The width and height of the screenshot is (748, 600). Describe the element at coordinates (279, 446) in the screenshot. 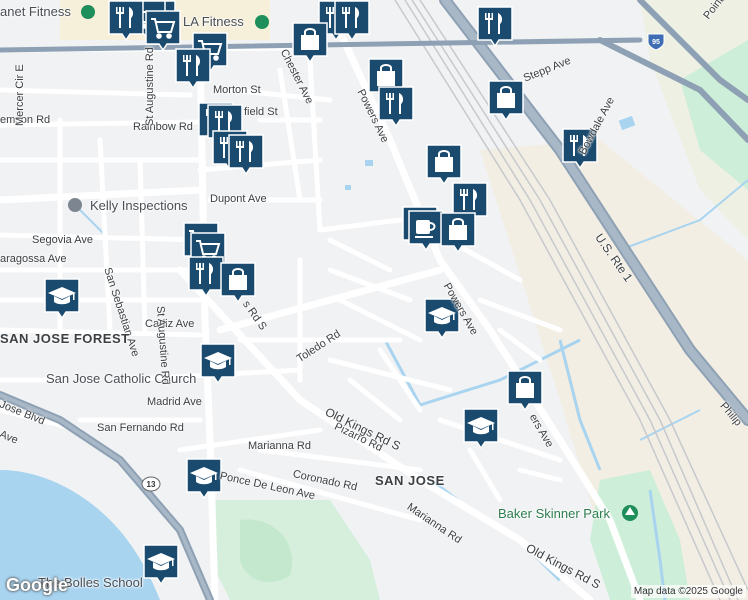

I see `marianna-rd-1-label: Marianna Rd` at that location.